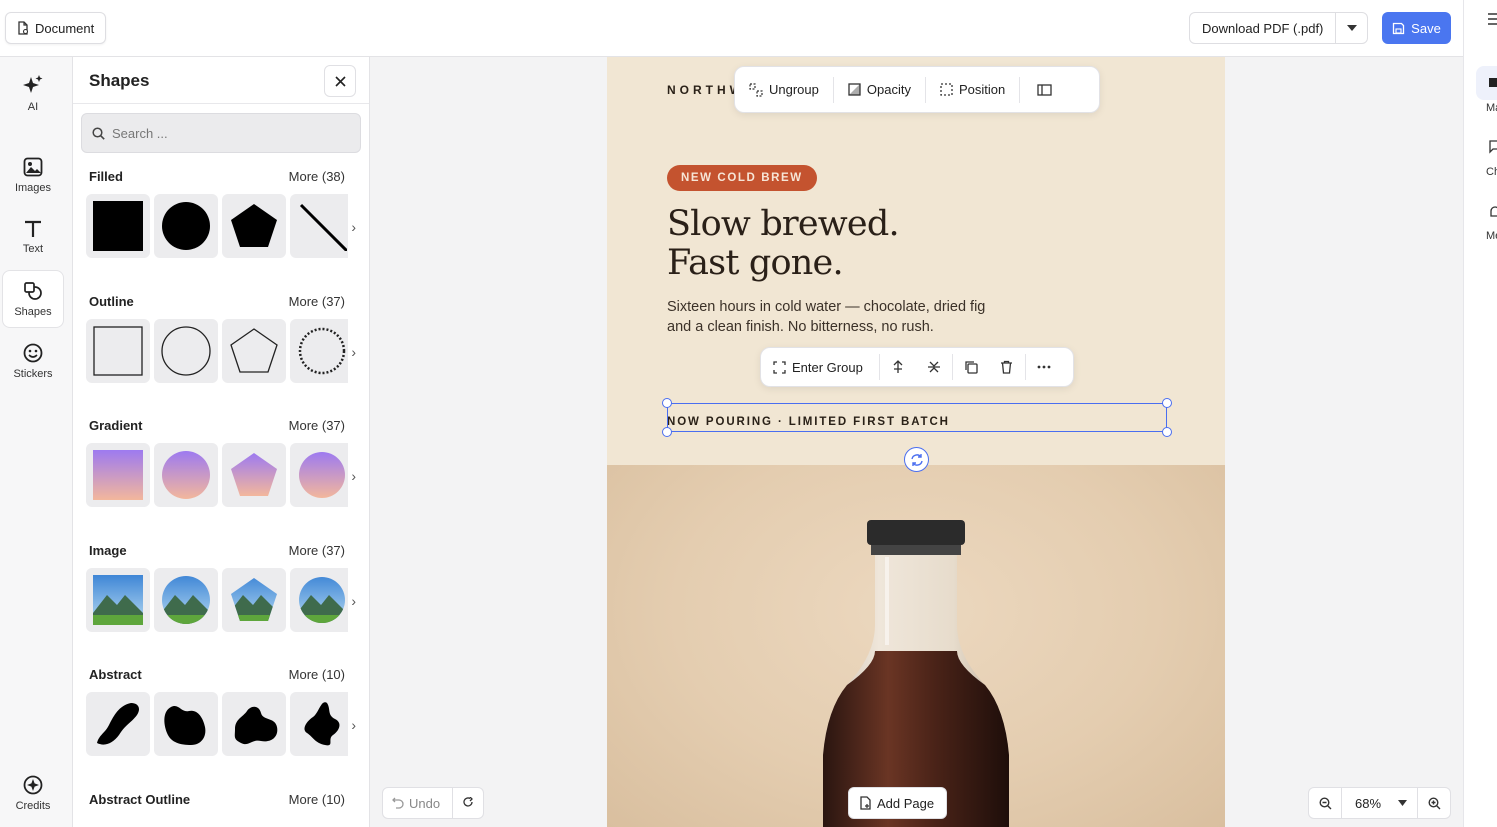 The image size is (1497, 827). What do you see at coordinates (1402, 803) in the screenshot?
I see `chevron-down-icon` at bounding box center [1402, 803].